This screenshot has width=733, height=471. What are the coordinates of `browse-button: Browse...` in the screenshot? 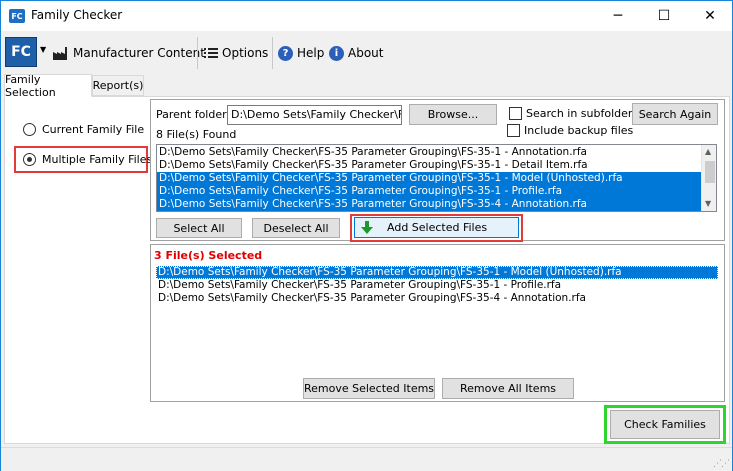 It's located at (453, 114).